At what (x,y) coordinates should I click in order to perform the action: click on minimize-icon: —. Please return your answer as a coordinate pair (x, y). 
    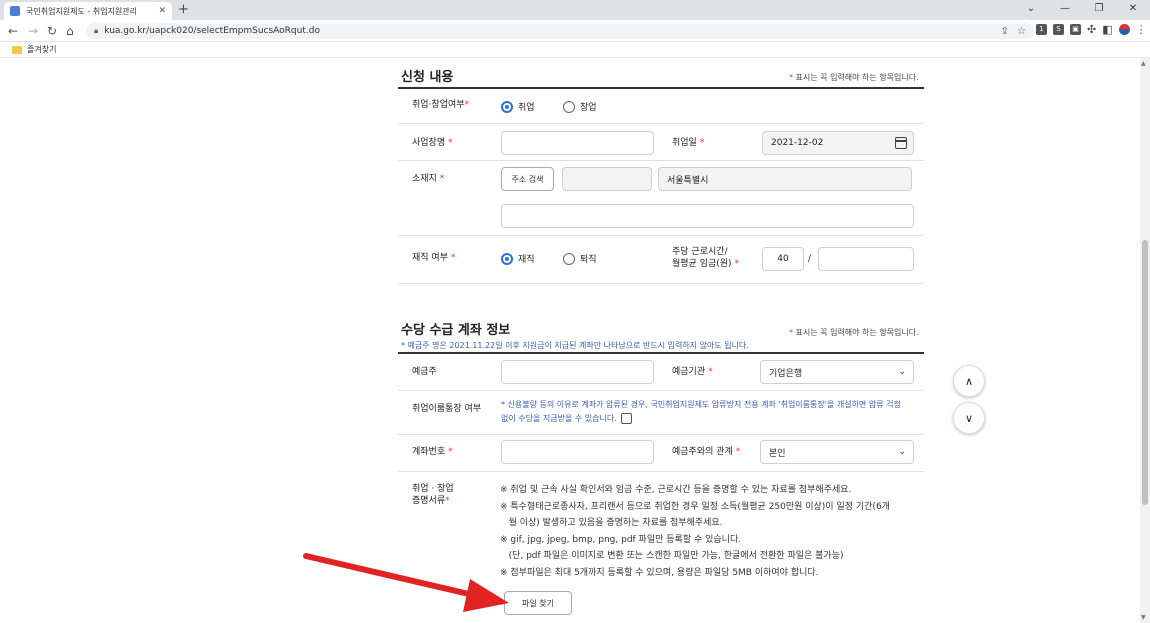
    Looking at the image, I should click on (1065, 10).